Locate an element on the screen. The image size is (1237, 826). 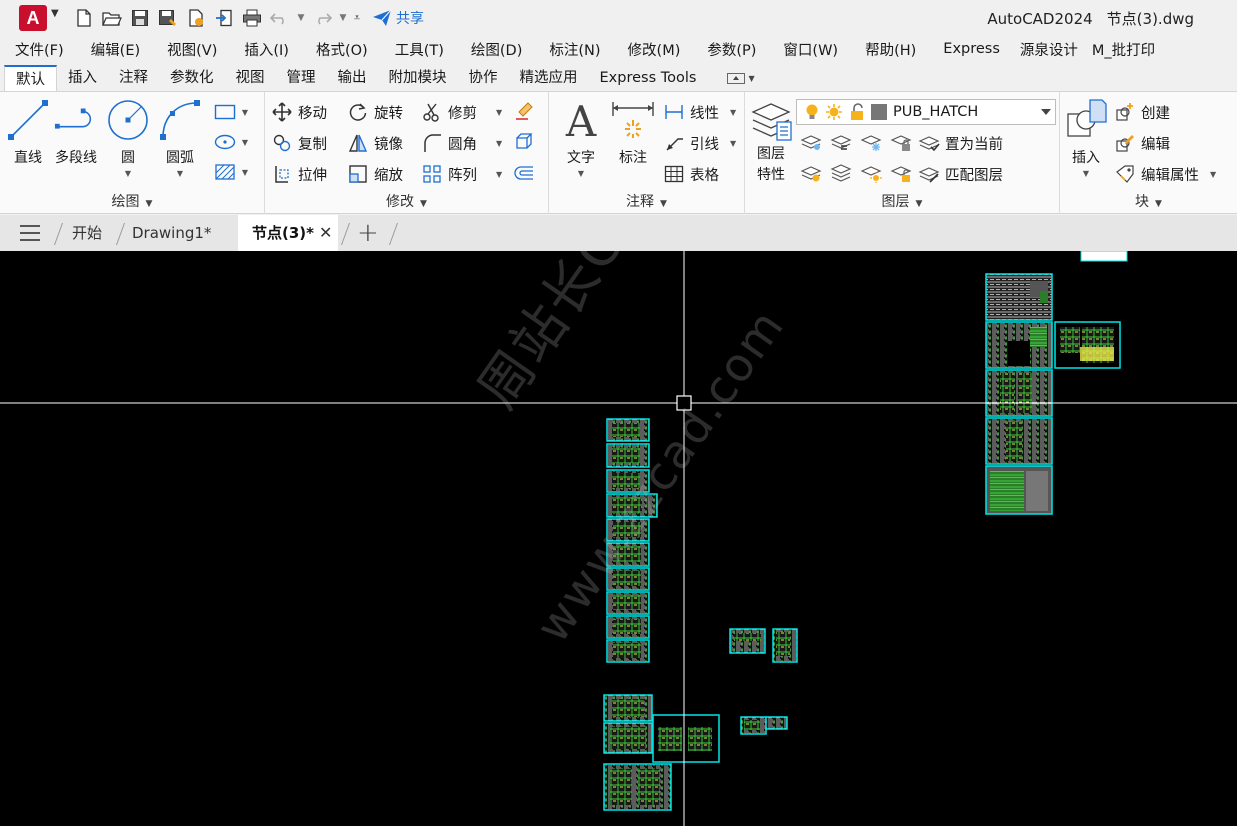
tab-insert: 插入 is located at coordinates (82, 78).